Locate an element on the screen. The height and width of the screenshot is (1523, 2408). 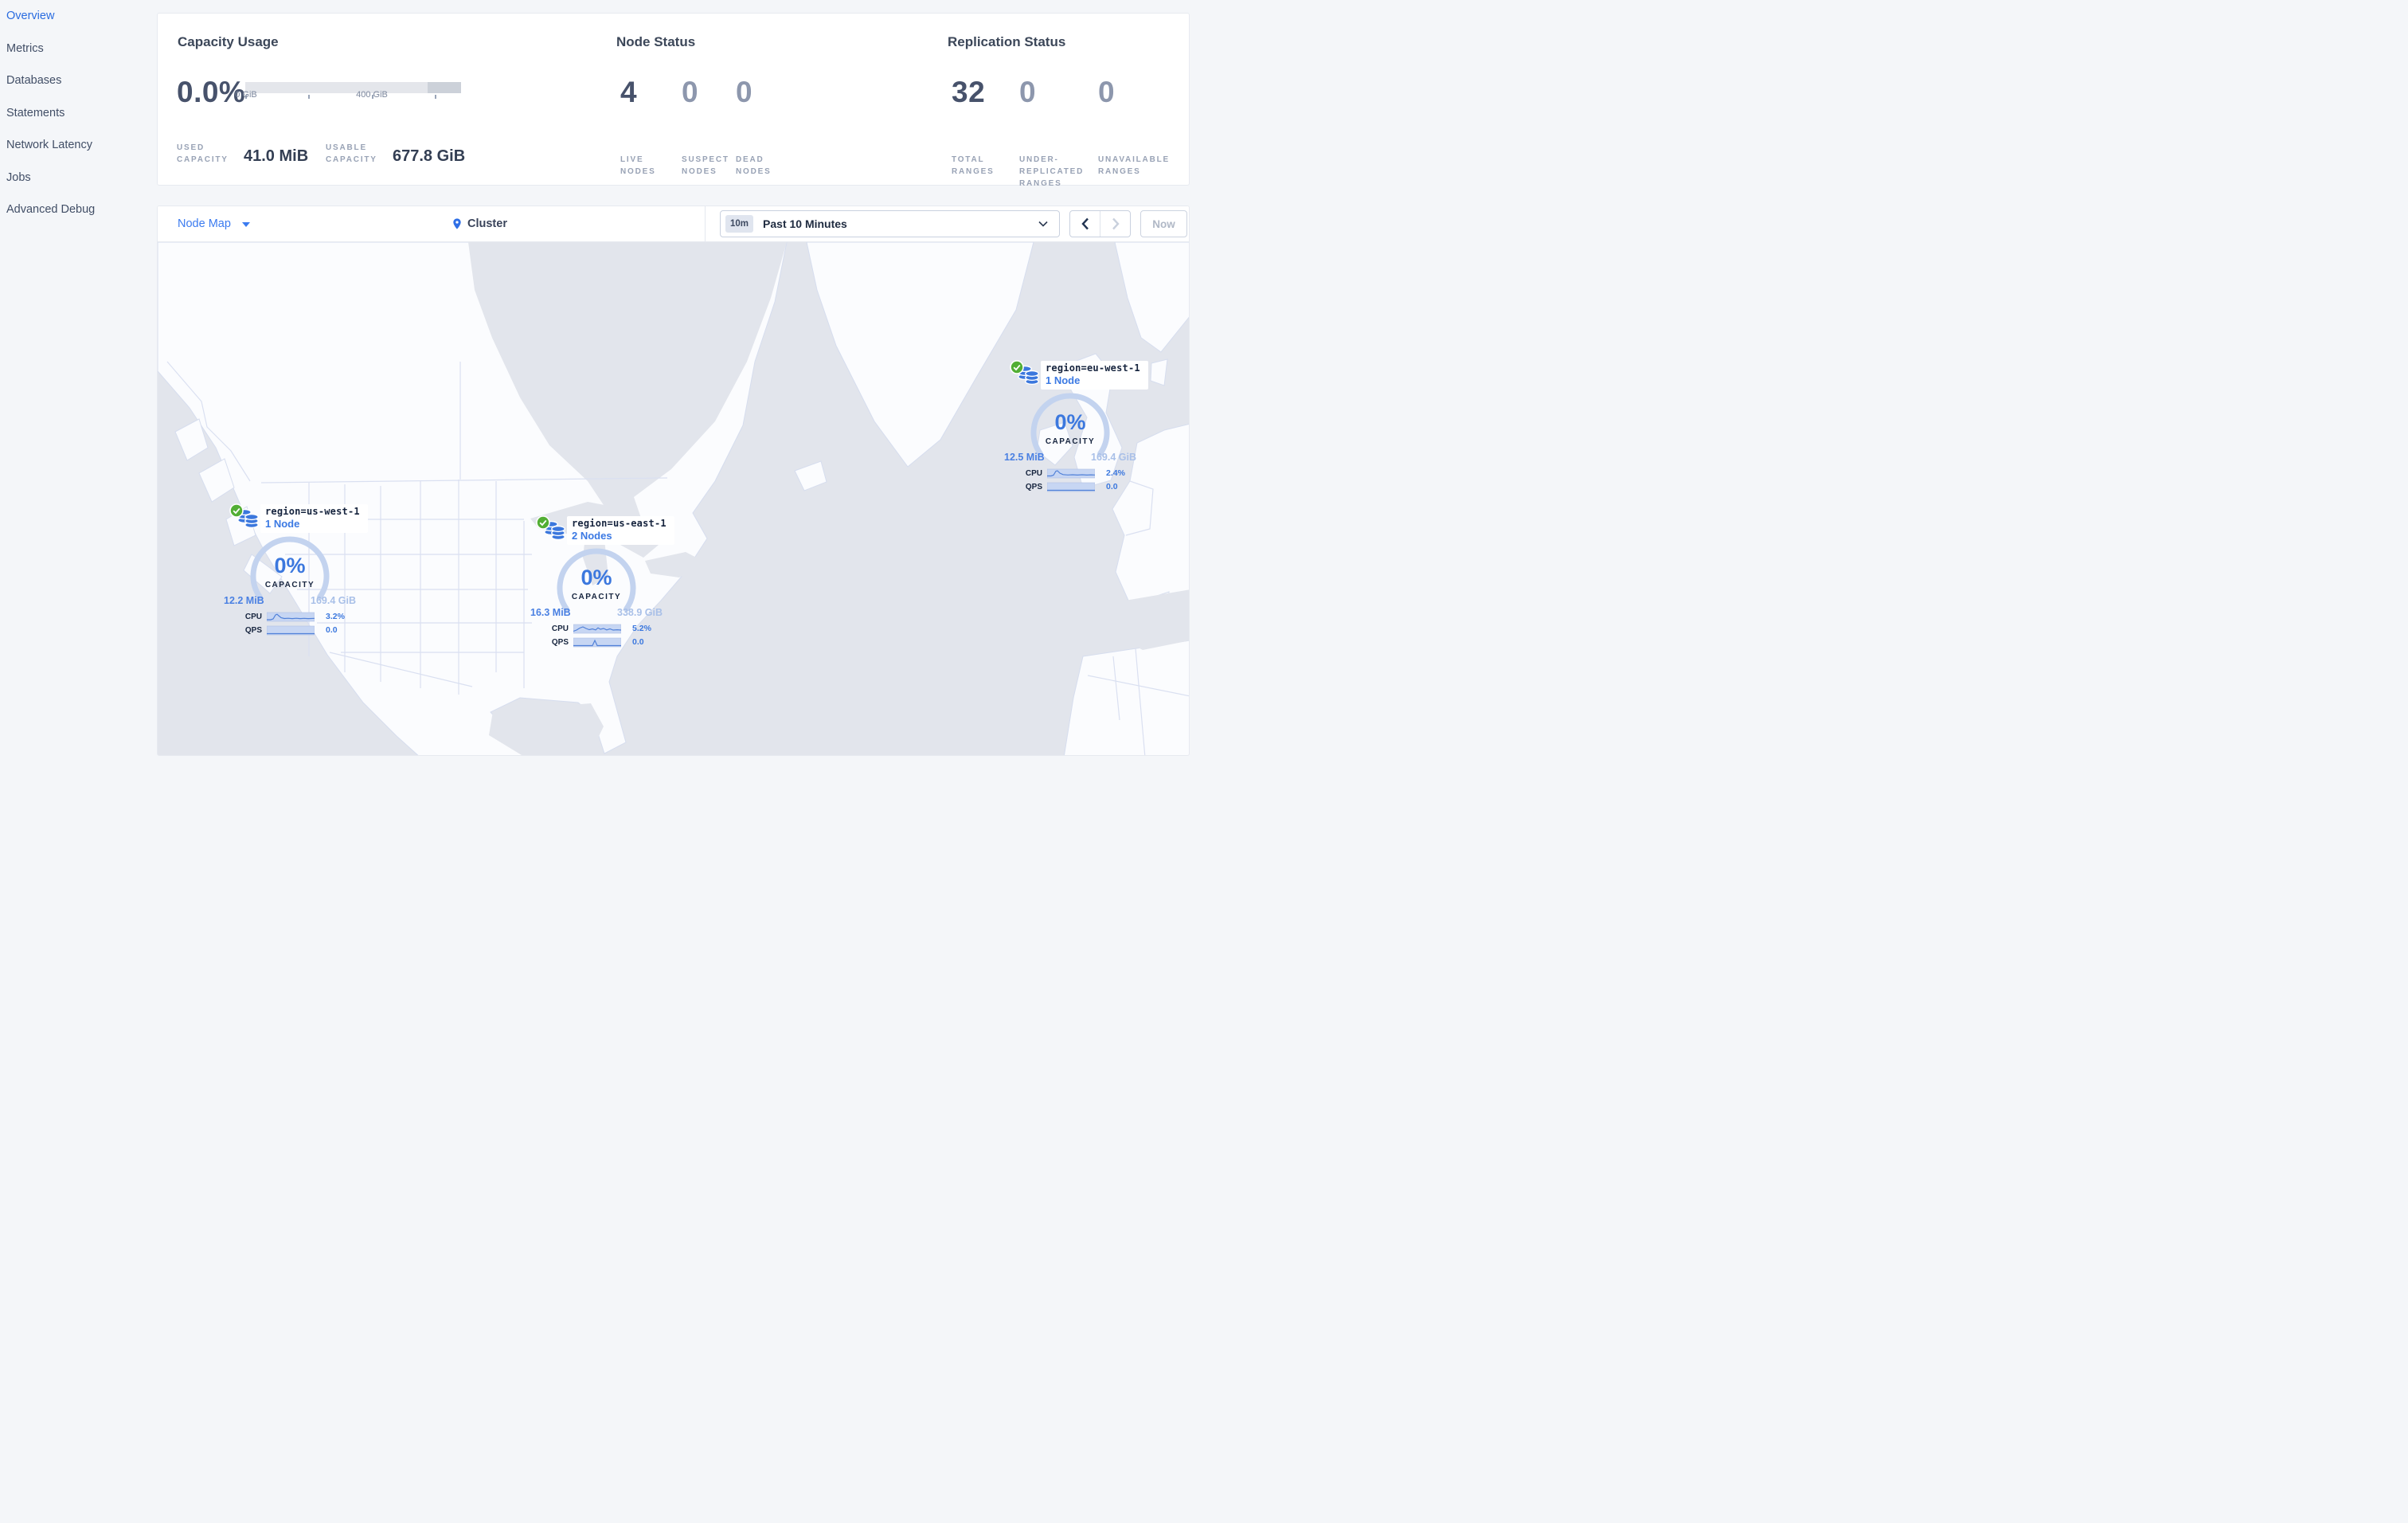
dead-nodes-label: DEAD NODES is located at coordinates (754, 165).